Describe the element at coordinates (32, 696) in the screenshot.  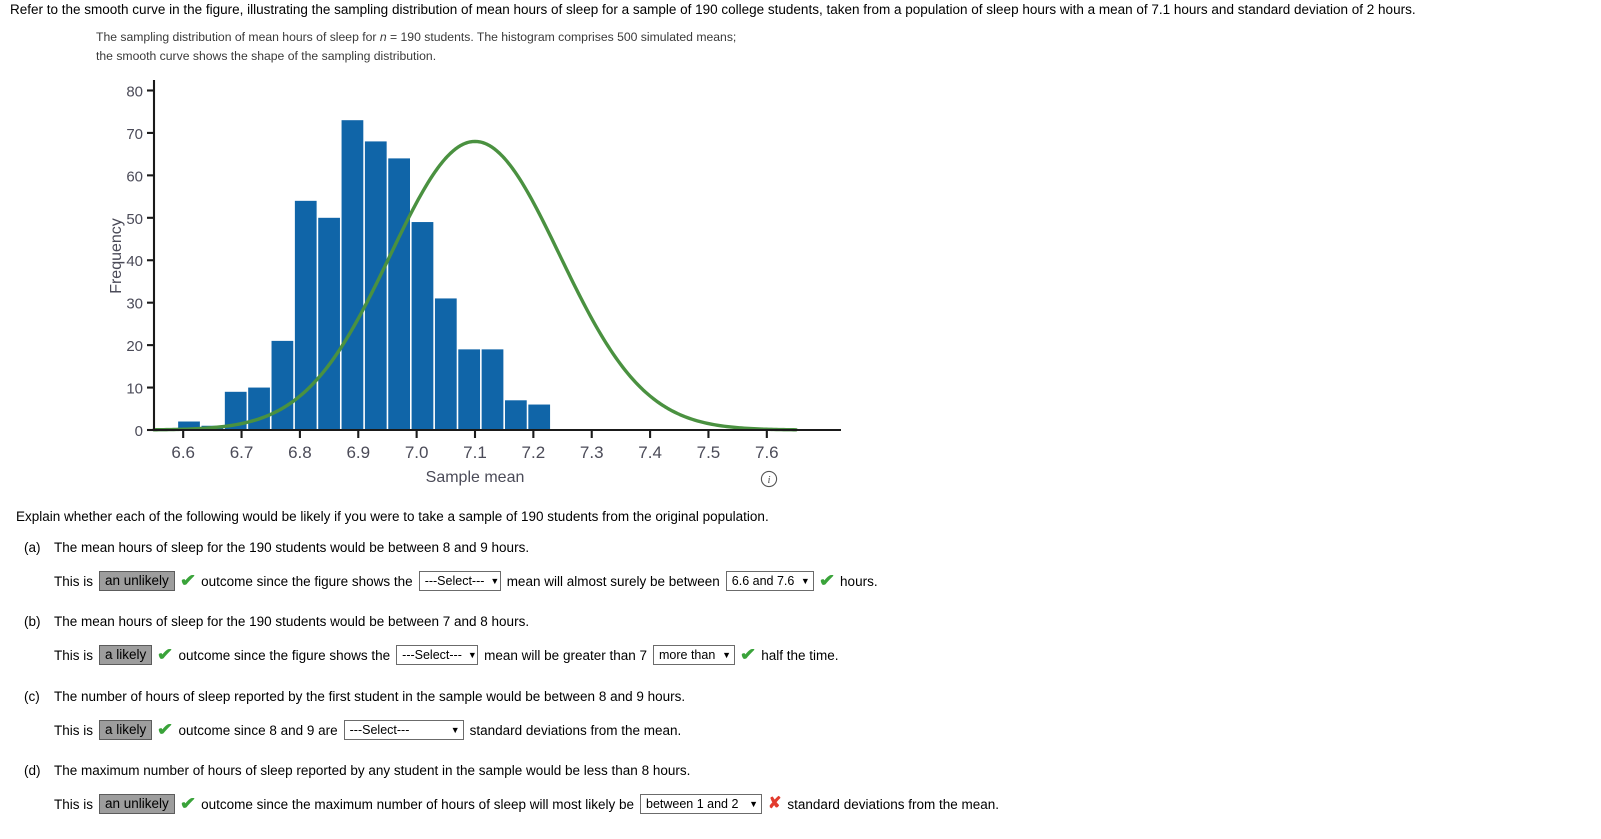
I see `question-label: (c)` at that location.